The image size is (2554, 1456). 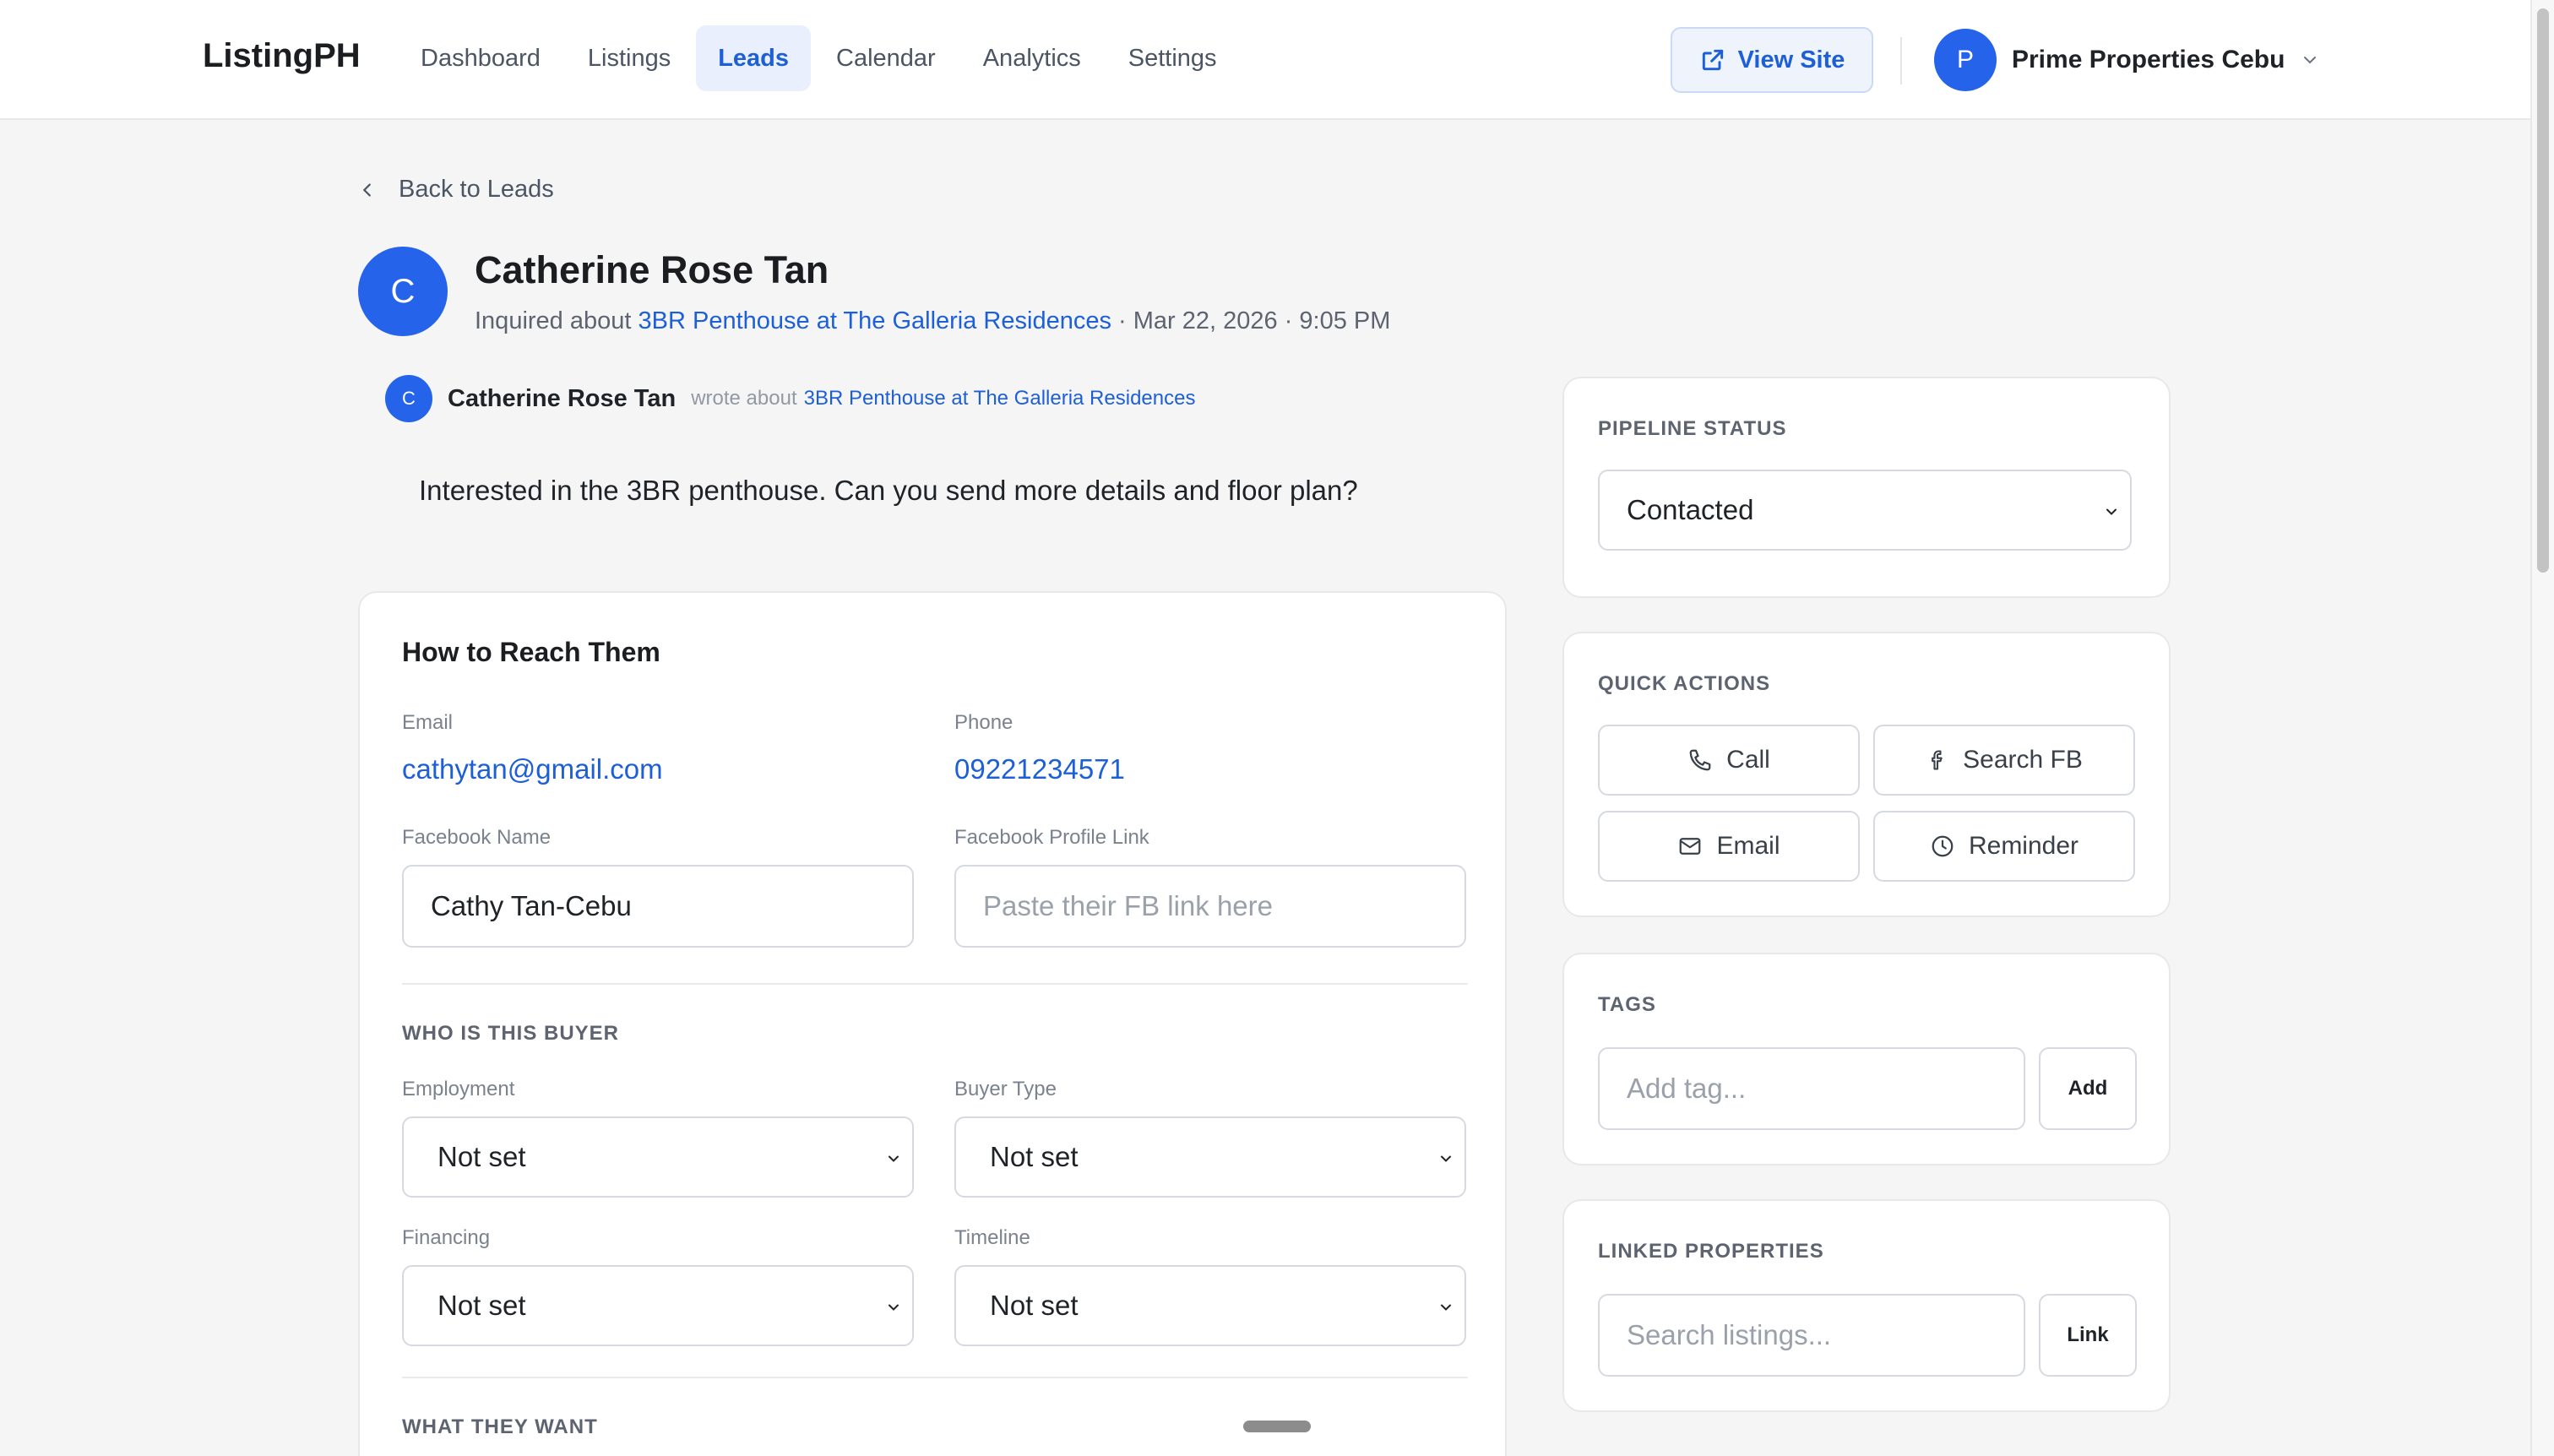 I want to click on view-site-button: View Site, so click(x=1772, y=60).